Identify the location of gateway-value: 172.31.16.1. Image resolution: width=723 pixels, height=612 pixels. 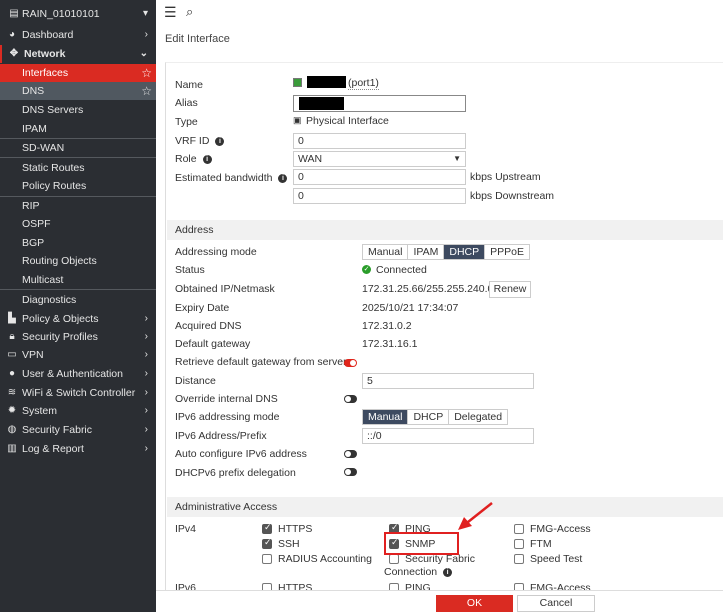
(390, 344).